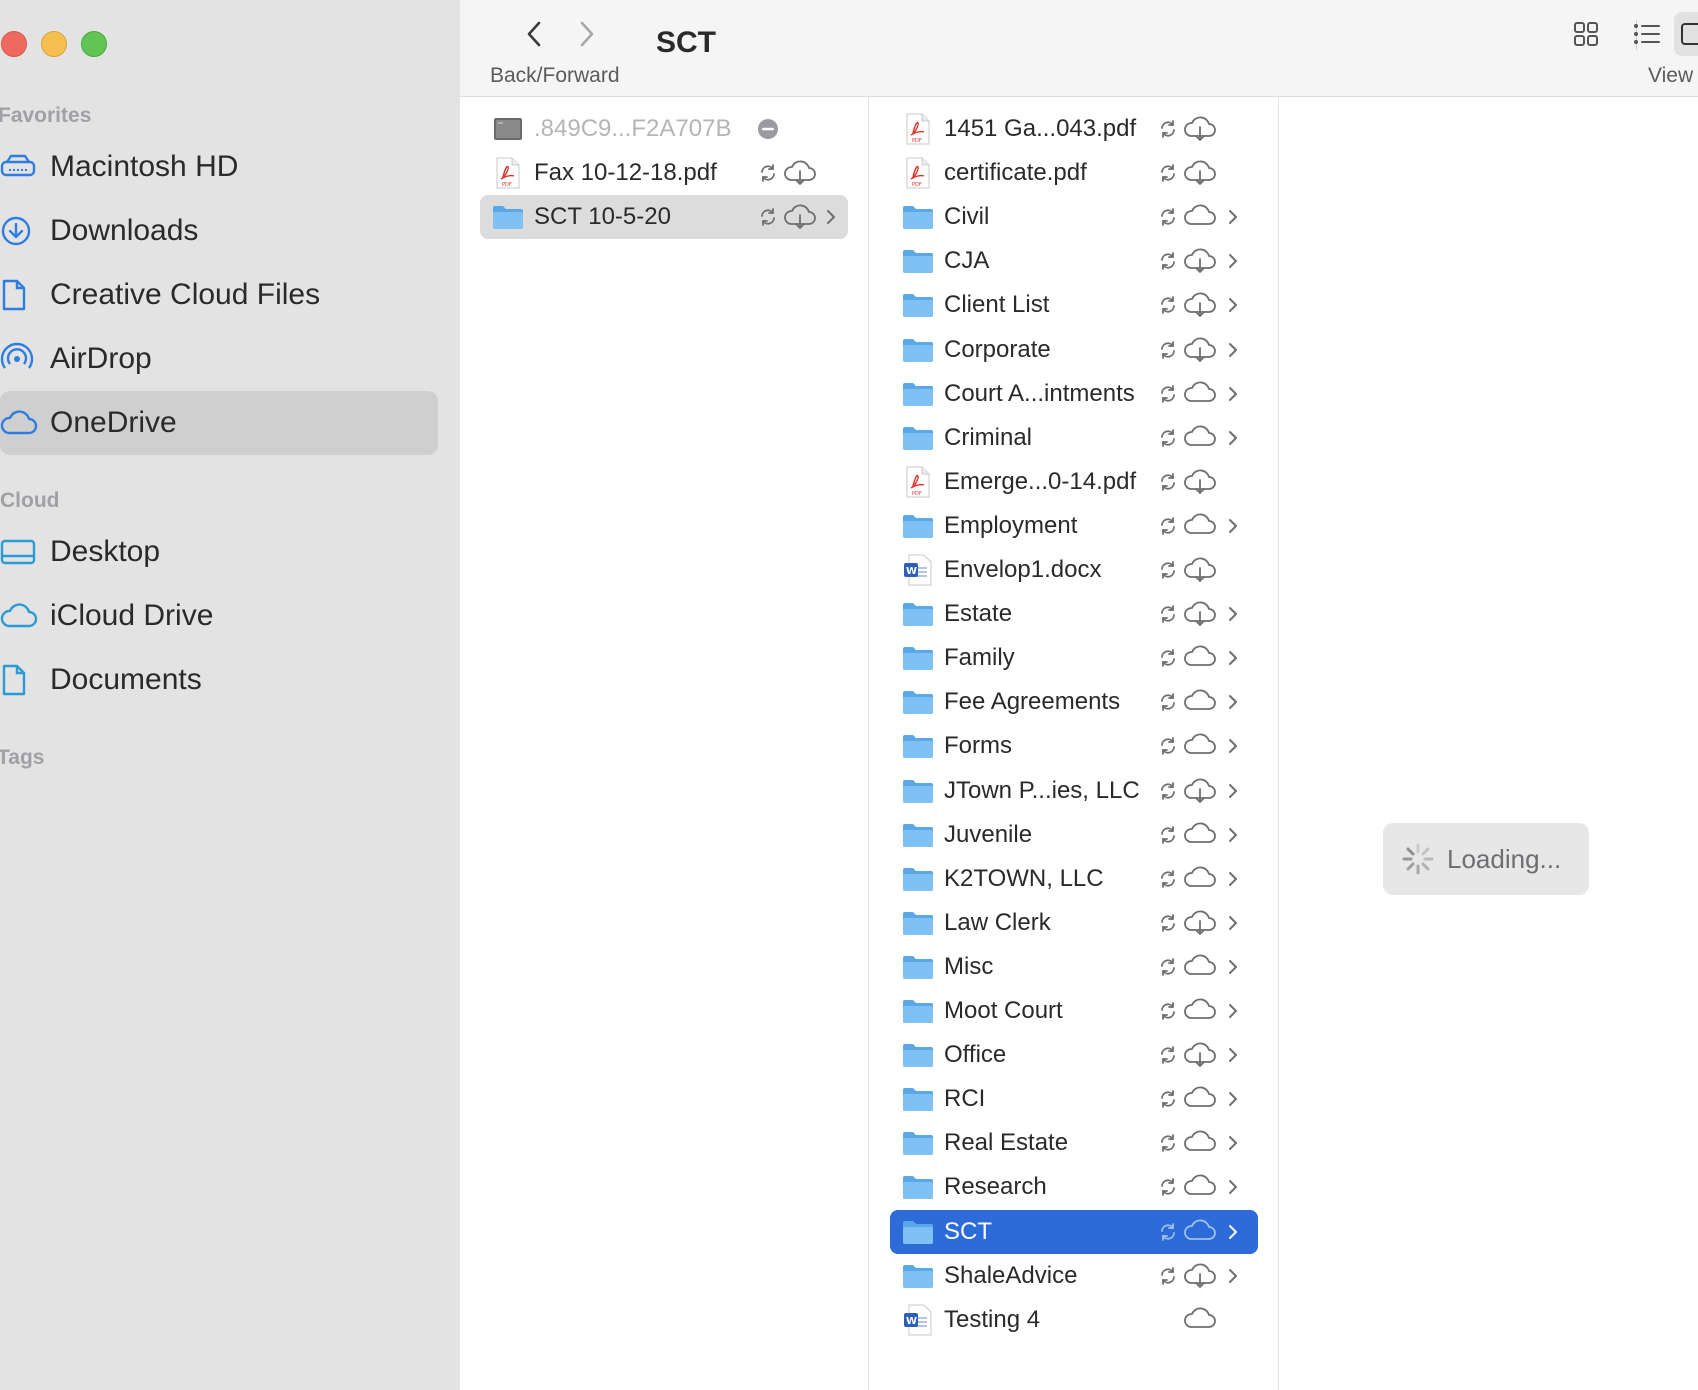 The image size is (1698, 1390). What do you see at coordinates (1074, 217) in the screenshot?
I see `file-row: Civil` at bounding box center [1074, 217].